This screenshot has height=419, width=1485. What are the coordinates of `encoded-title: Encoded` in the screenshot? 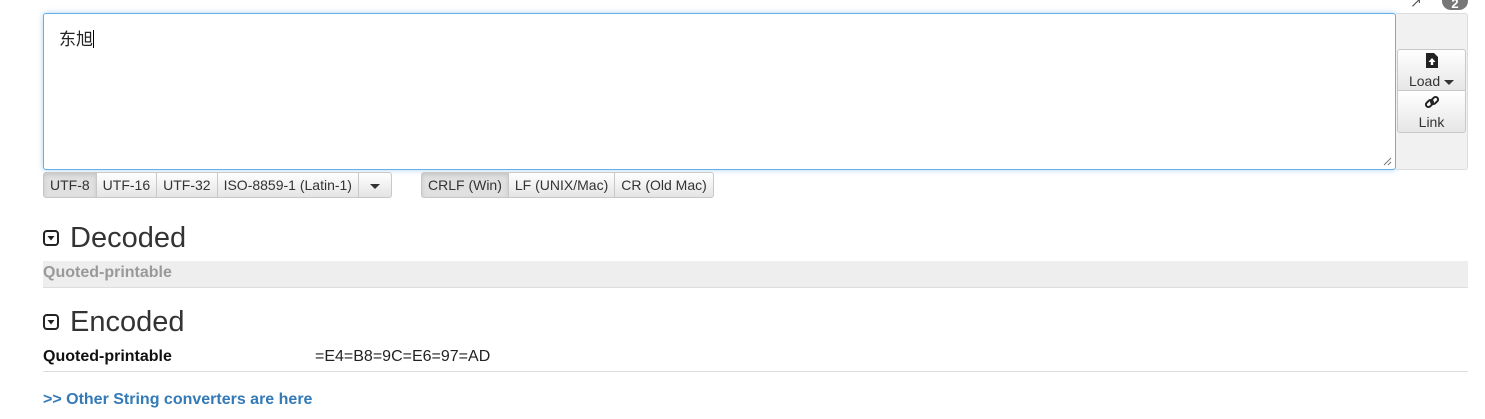 It's located at (127, 322).